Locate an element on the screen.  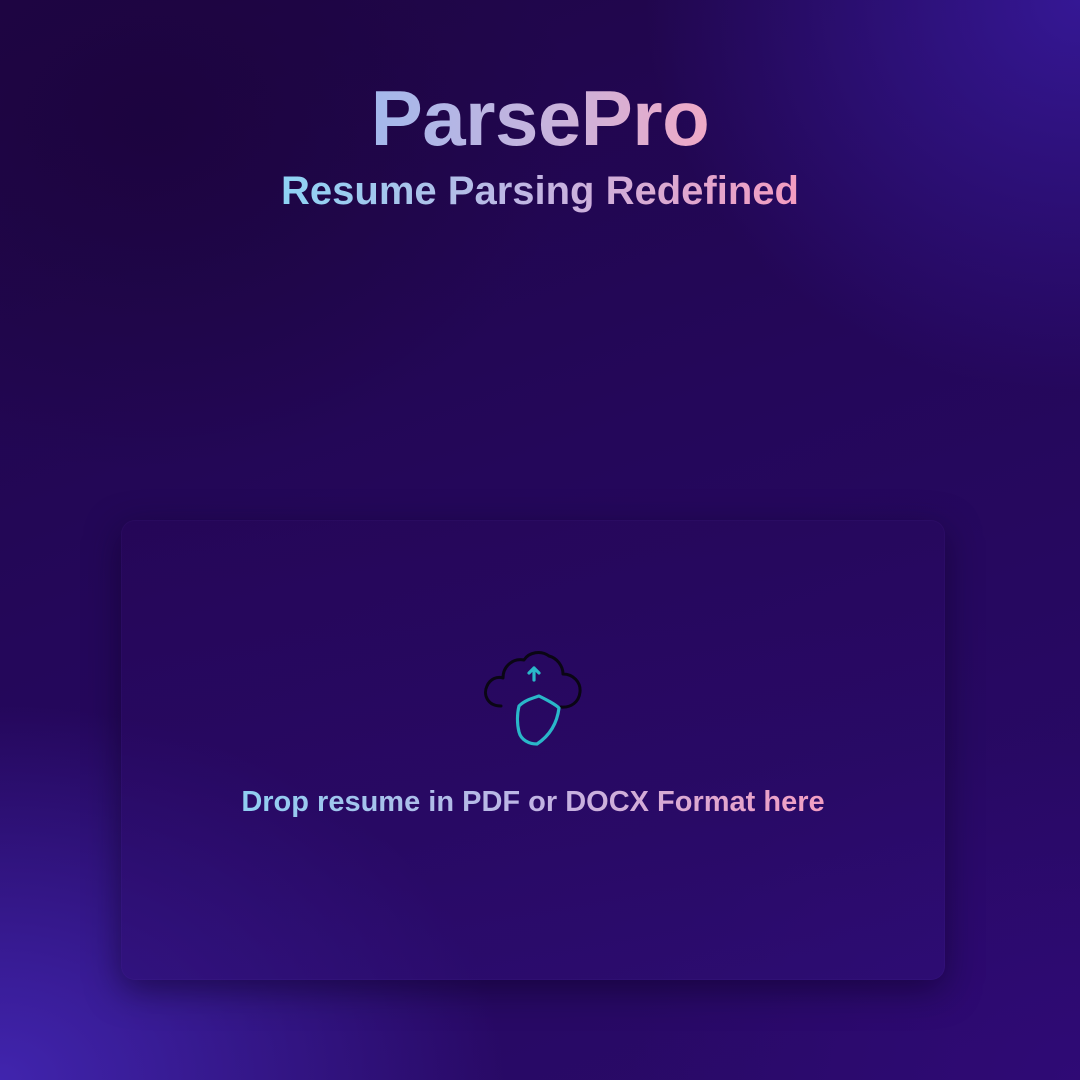
dropzone-label: Drop resume in PDF or DOCX Format here is located at coordinates (533, 802).